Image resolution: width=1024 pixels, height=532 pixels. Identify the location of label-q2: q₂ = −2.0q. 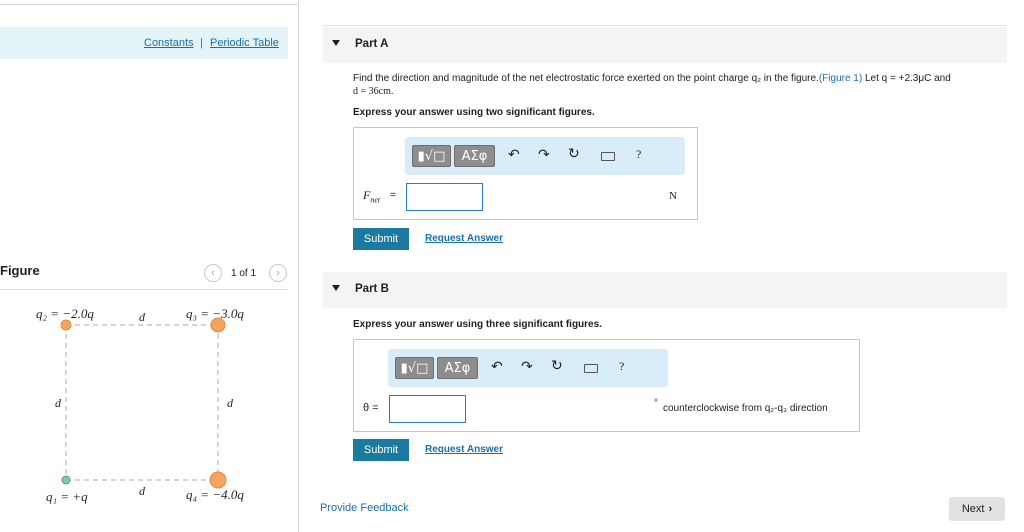
(65, 313).